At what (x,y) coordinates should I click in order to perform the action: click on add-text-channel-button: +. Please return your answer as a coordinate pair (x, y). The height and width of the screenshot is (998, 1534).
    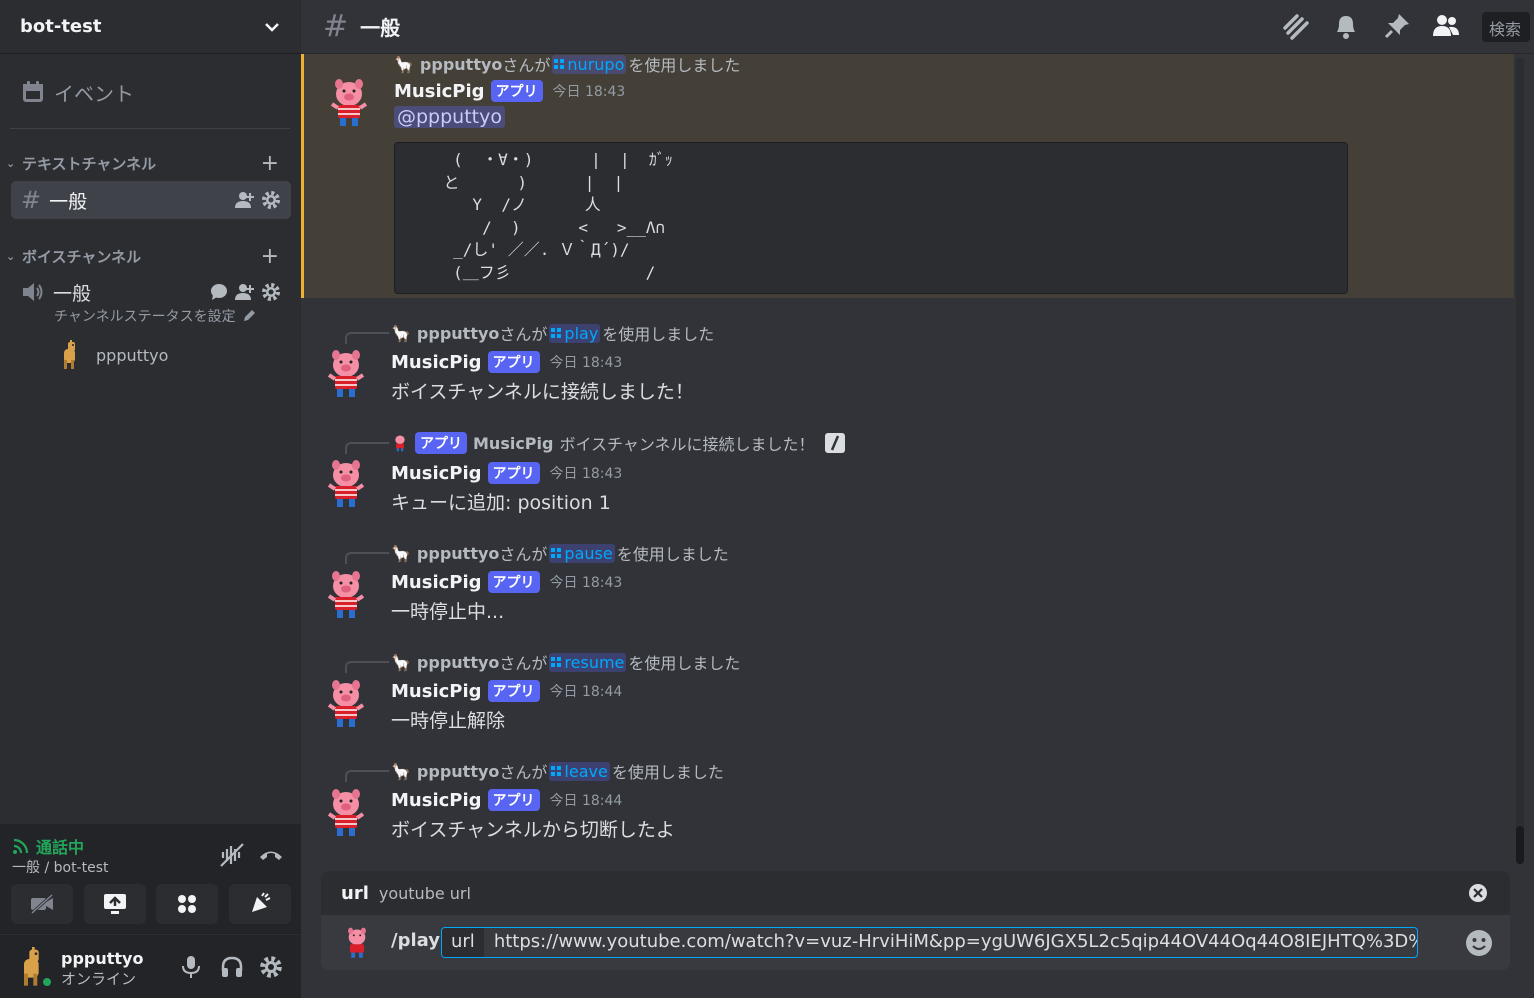
    Looking at the image, I should click on (270, 163).